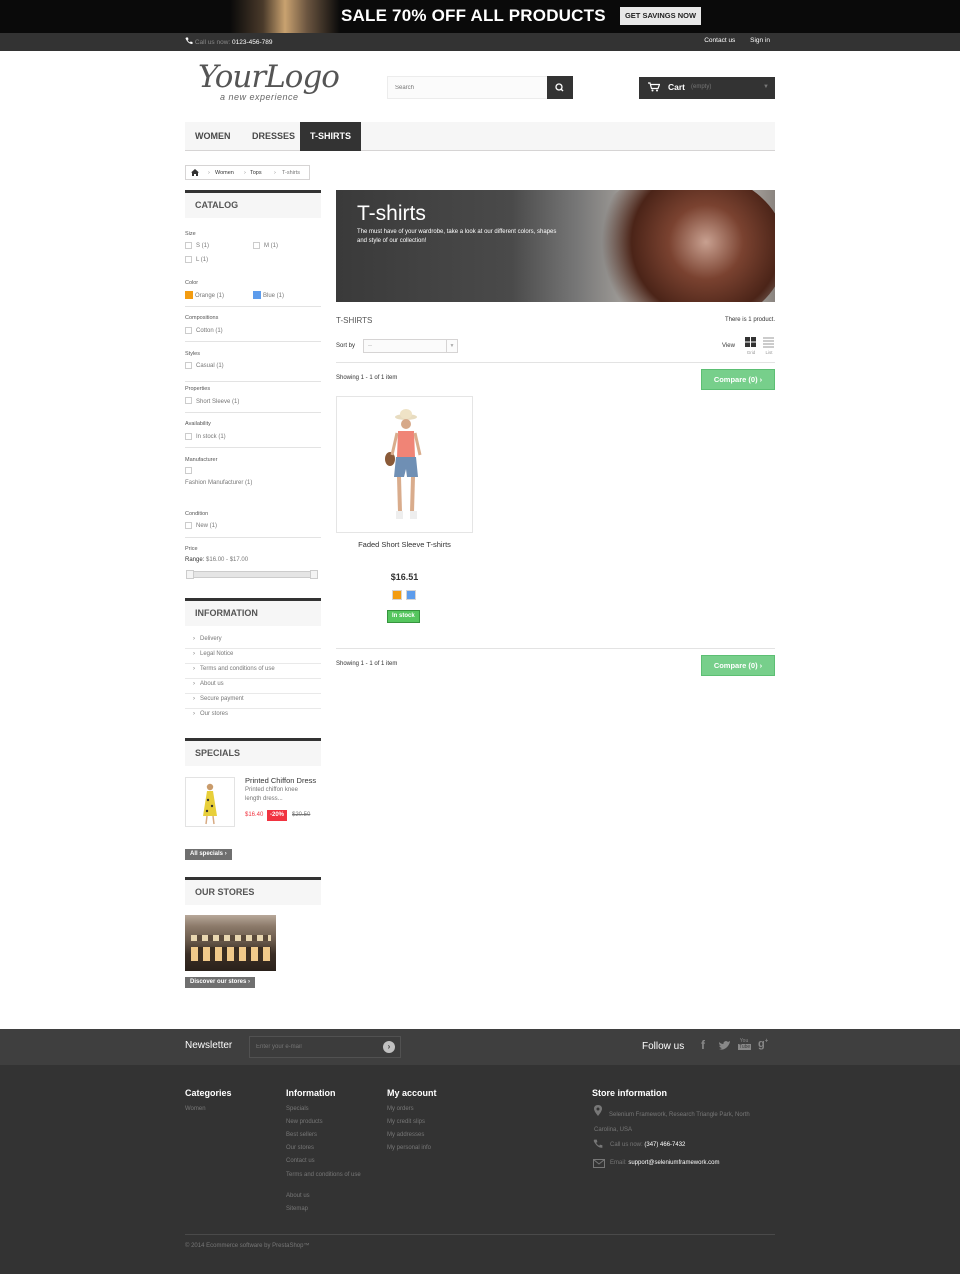 The width and height of the screenshot is (960, 1274). Describe the element at coordinates (280, 780) in the screenshot. I see `special-product-name: Printed Chiffon Dress` at that location.